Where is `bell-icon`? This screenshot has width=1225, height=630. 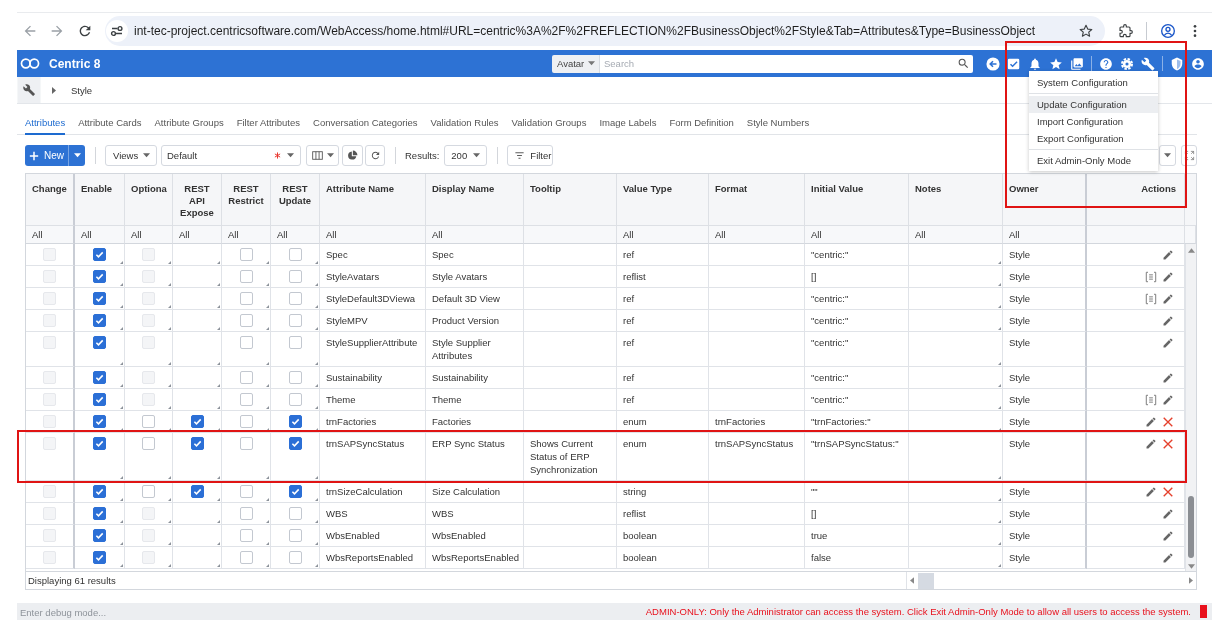 bell-icon is located at coordinates (1035, 63).